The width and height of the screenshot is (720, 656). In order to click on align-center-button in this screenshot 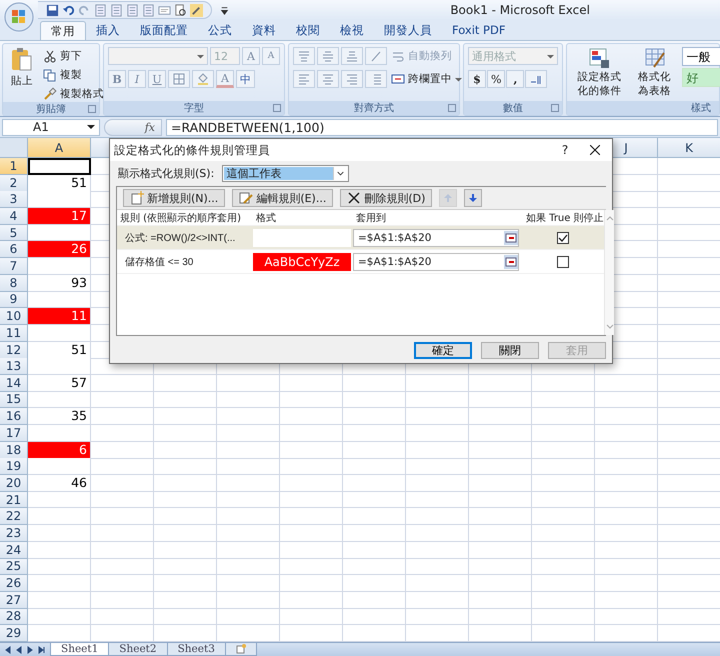, I will do `click(328, 79)`.